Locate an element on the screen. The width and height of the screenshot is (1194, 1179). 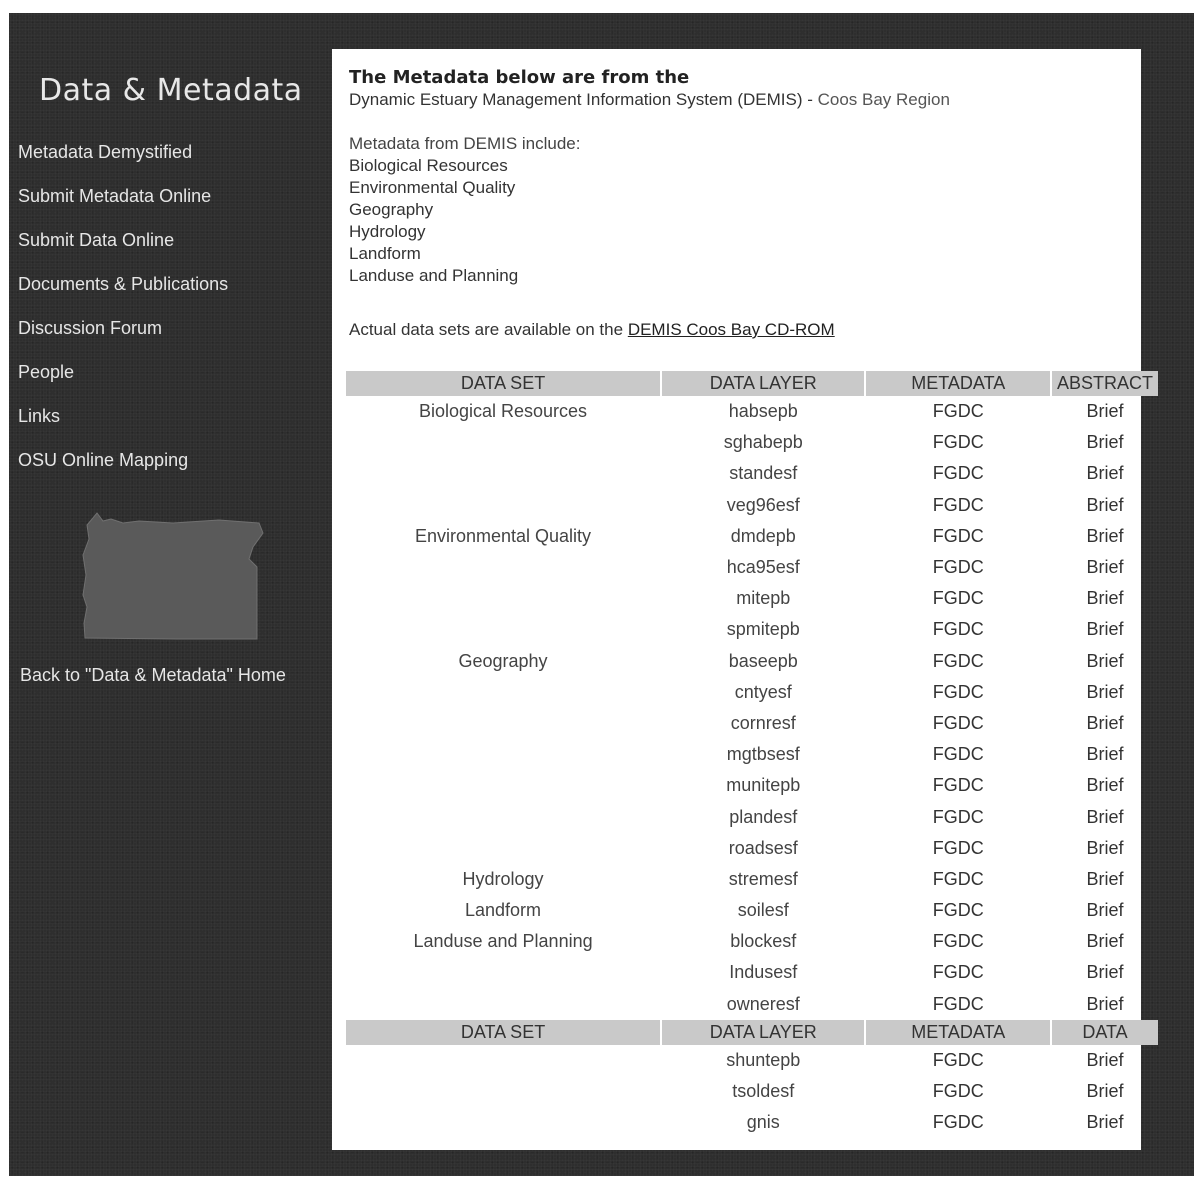
back-to-home-link: Back to "Data & Metadata" Home is located at coordinates (153, 675).